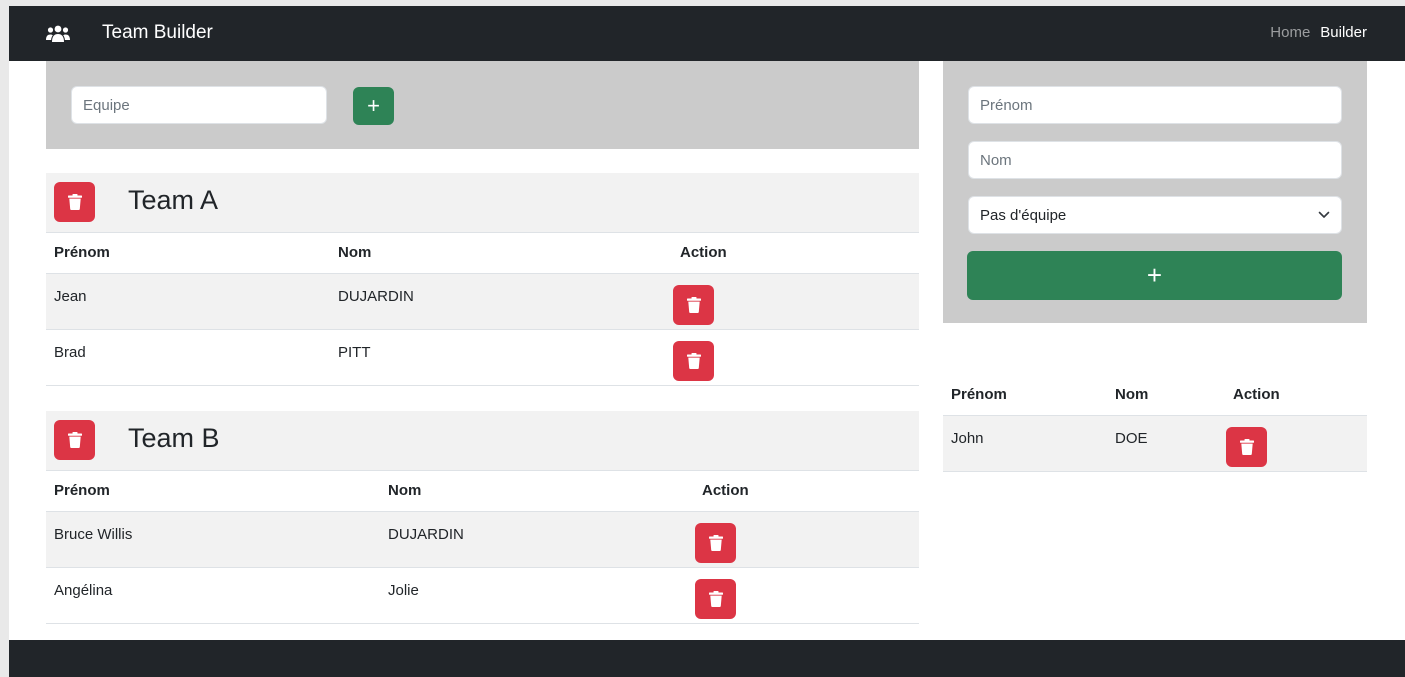  Describe the element at coordinates (482, 203) in the screenshot. I see `team-header: Team A` at that location.